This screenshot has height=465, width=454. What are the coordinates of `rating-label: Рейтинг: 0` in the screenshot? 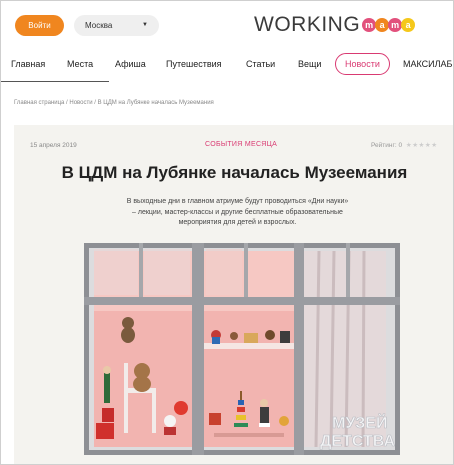 It's located at (387, 145).